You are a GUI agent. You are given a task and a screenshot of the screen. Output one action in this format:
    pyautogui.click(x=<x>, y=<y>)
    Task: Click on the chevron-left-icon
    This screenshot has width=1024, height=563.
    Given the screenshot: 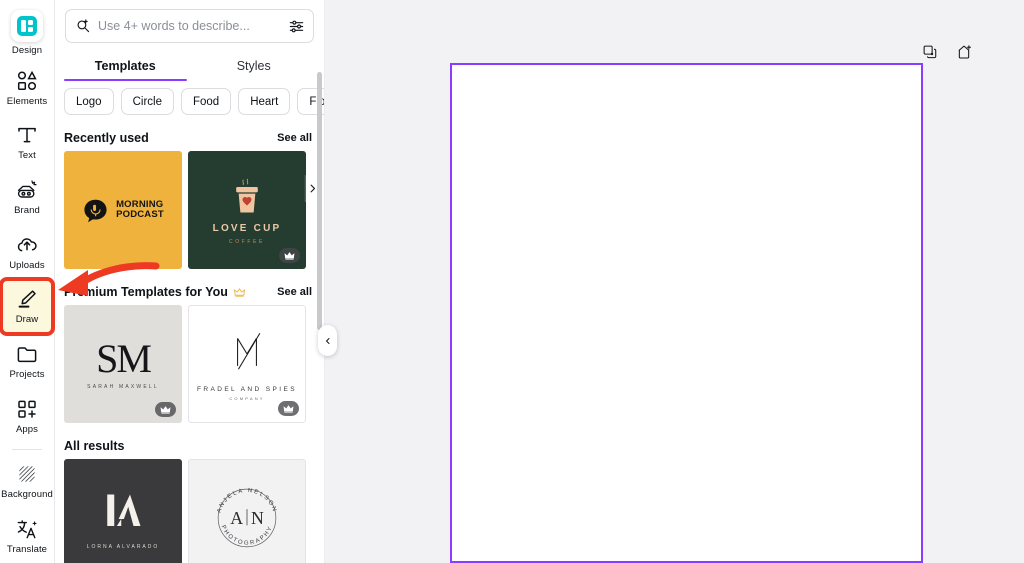 What is the action you would take?
    pyautogui.click(x=328, y=341)
    